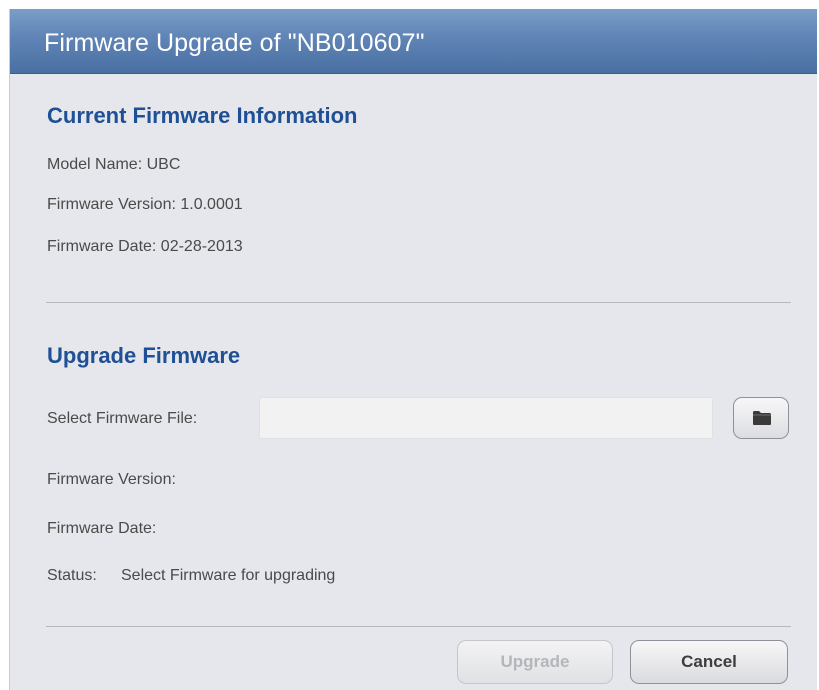 This screenshot has width=819, height=690. Describe the element at coordinates (122, 418) in the screenshot. I see `select-firmware-file-label: Select Firmware File:` at that location.